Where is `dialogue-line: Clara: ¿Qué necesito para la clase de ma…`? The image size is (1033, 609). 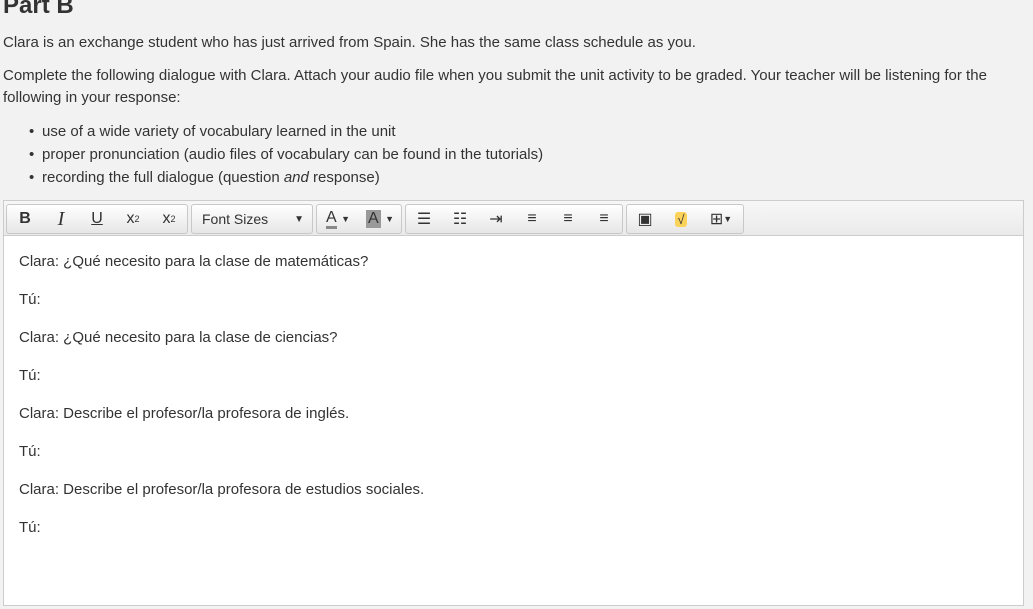
dialogue-line: Clara: ¿Qué necesito para la clase de ma… is located at coordinates (194, 261).